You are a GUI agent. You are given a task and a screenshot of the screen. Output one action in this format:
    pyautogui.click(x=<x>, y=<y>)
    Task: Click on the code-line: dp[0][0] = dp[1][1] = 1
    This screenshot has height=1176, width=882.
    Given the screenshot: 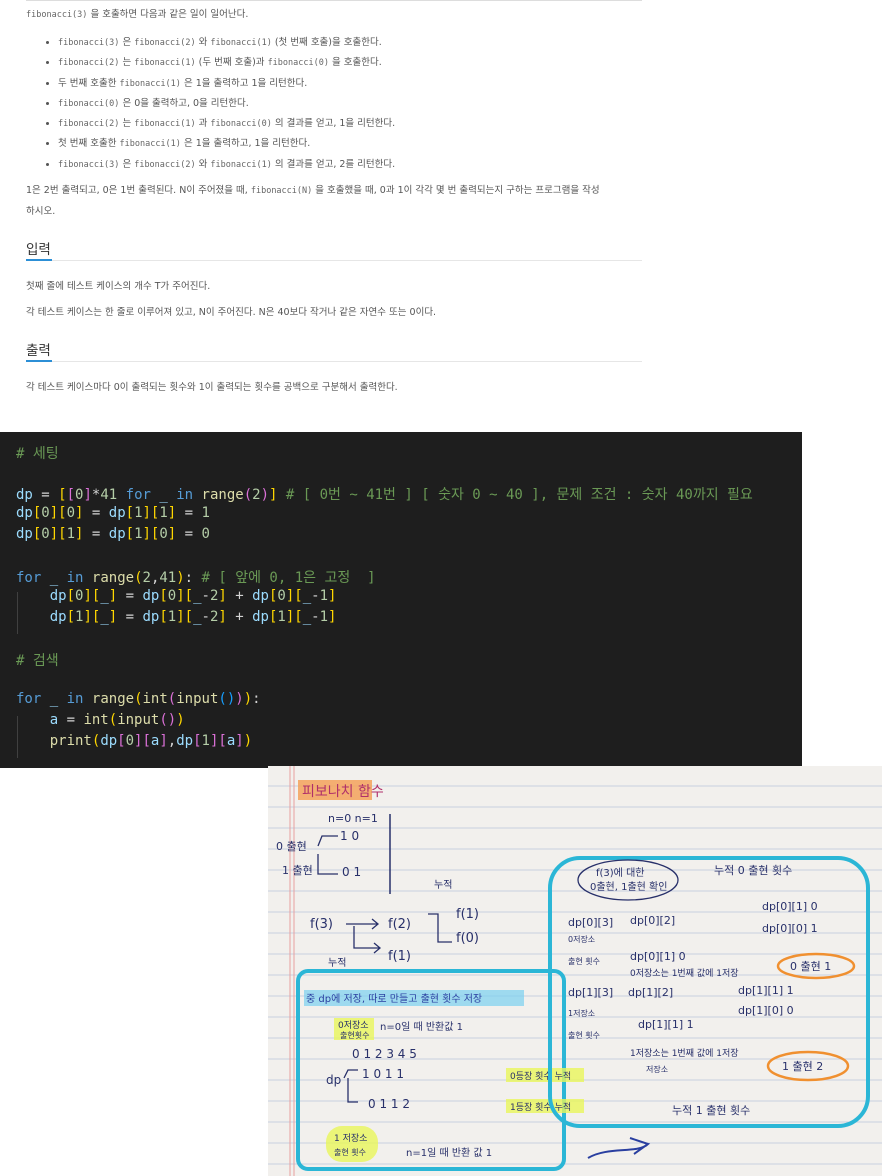 What is the action you would take?
    pyautogui.click(x=113, y=513)
    